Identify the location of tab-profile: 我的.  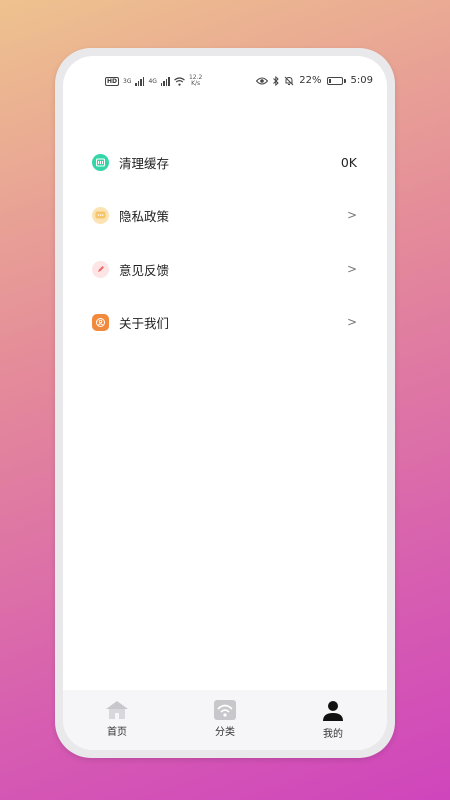
(333, 720).